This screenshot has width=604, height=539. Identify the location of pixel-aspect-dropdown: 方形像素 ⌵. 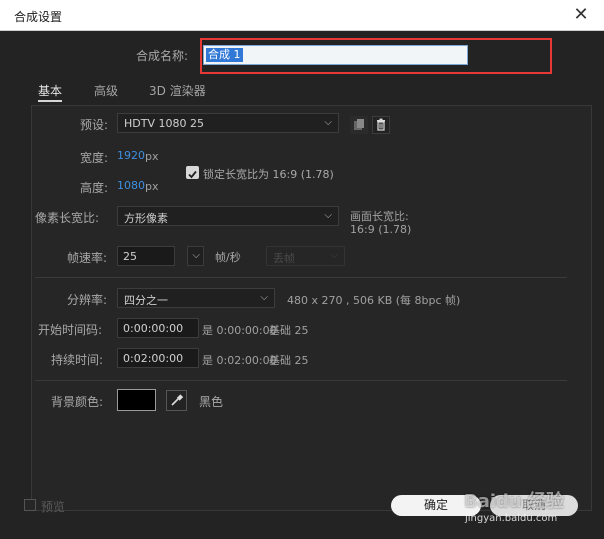
(228, 216).